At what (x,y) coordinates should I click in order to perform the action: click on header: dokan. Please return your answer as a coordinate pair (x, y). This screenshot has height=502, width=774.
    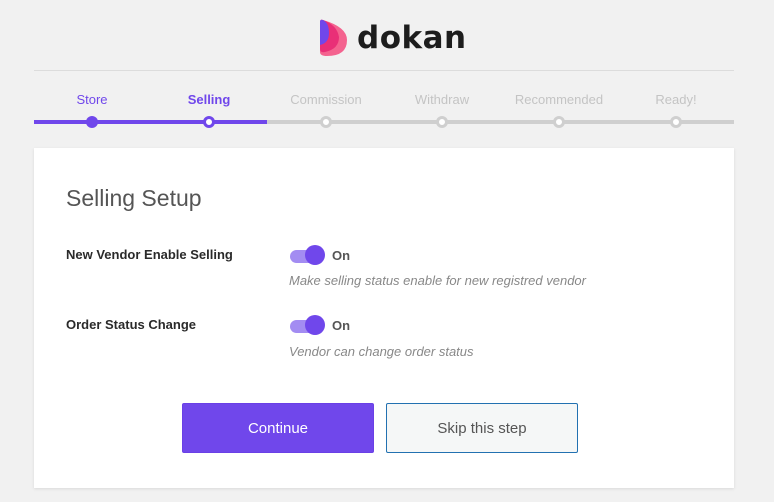
    Looking at the image, I should click on (384, 35).